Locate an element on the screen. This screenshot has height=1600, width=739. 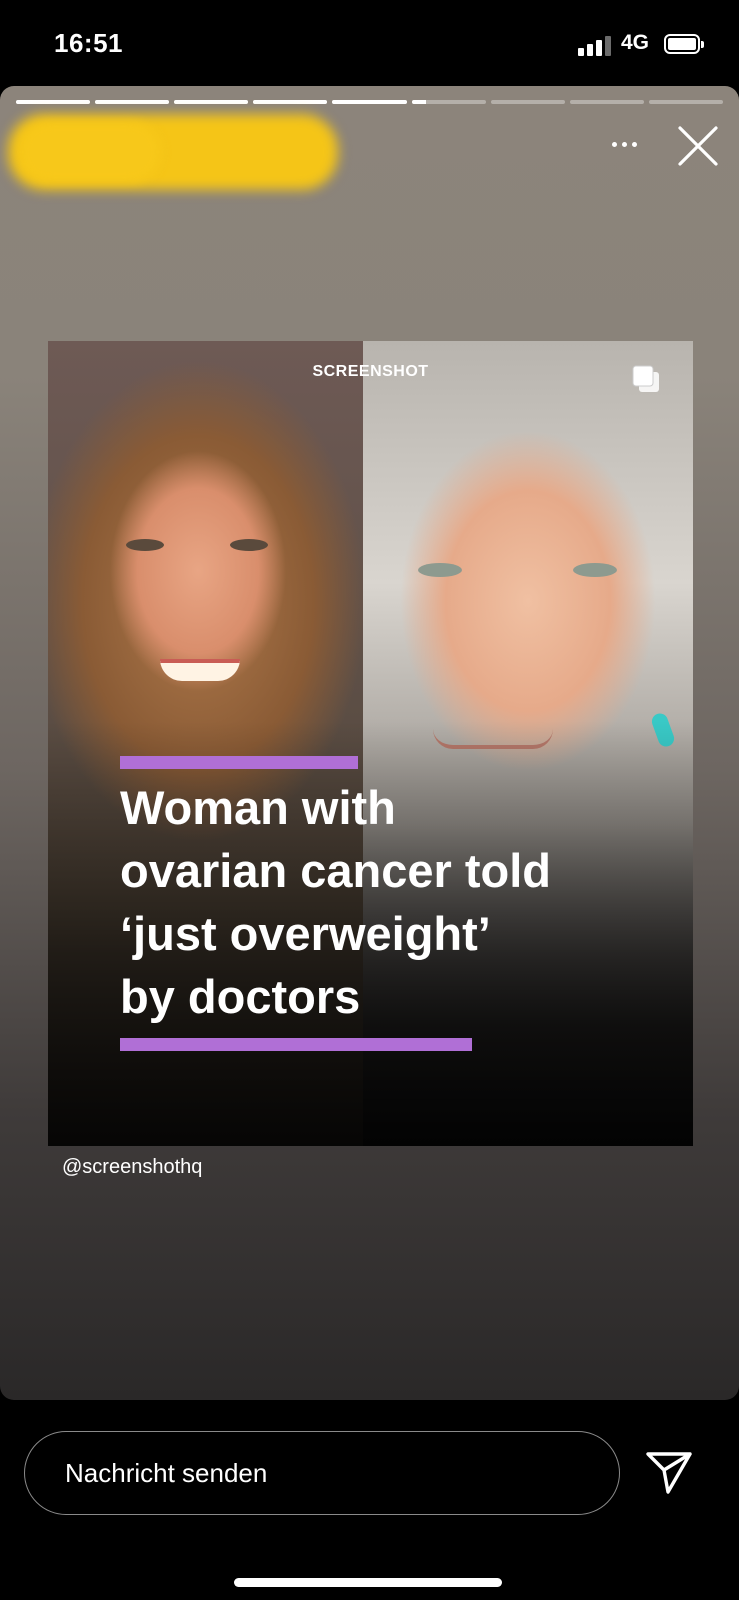
reply-bar is located at coordinates (369, 1500).